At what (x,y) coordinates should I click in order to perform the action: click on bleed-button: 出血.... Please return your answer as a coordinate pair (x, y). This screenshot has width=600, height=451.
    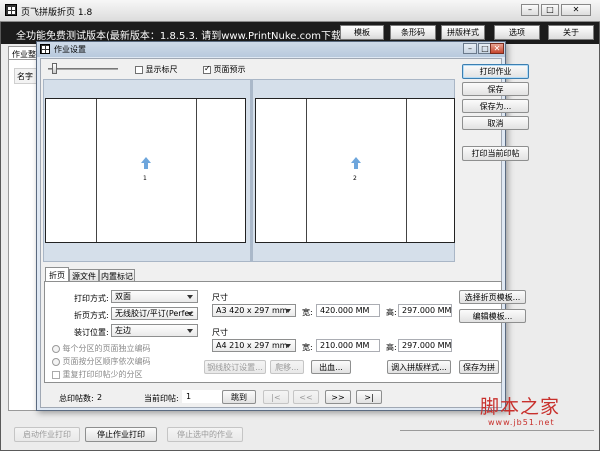
    Looking at the image, I should click on (331, 367).